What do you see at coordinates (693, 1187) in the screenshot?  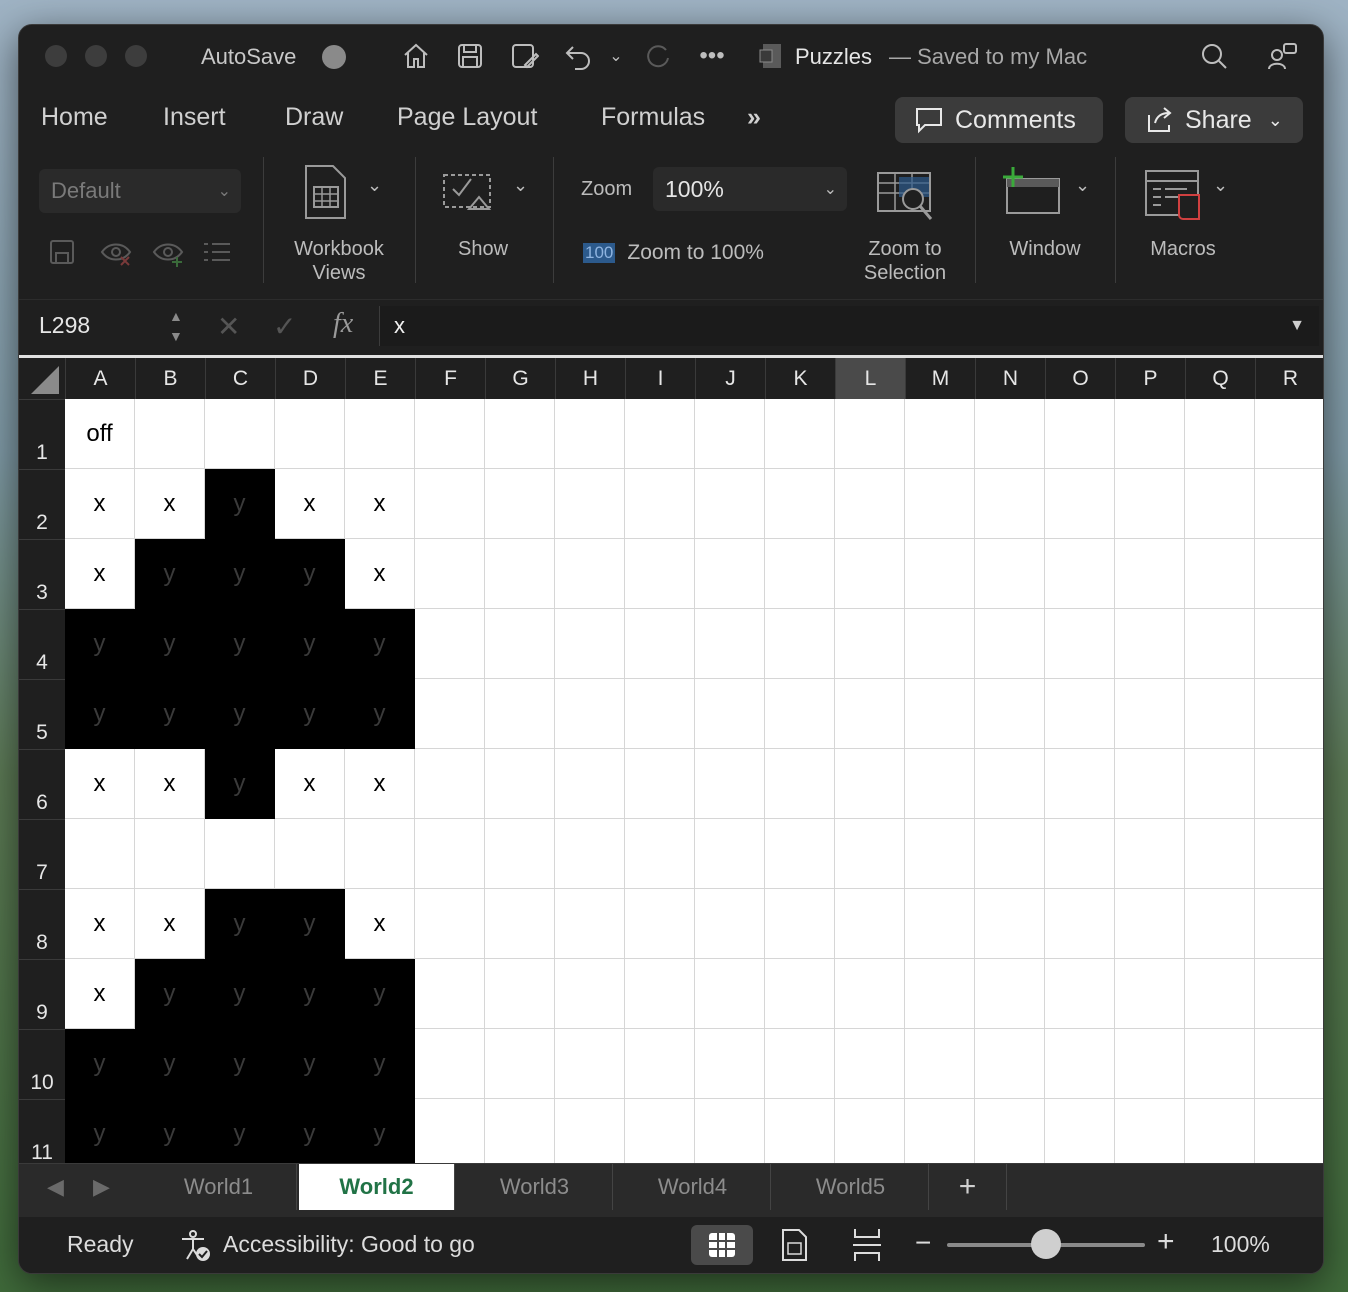 I see `sheet-tab-world4: World4` at bounding box center [693, 1187].